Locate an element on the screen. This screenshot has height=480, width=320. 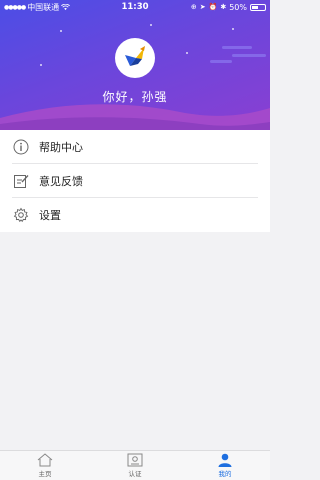
person-icon is located at coordinates (225, 460).